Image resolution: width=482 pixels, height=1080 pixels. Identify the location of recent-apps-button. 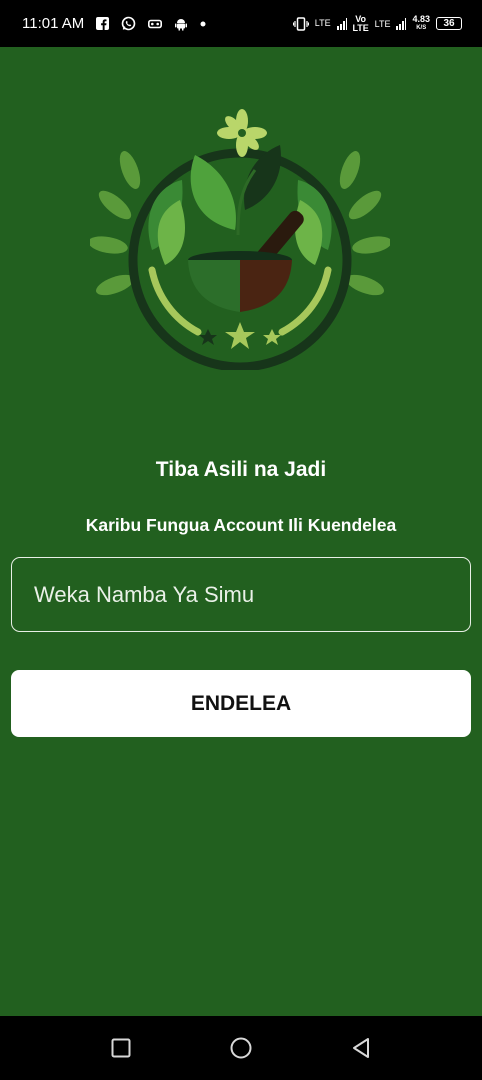
(121, 1048).